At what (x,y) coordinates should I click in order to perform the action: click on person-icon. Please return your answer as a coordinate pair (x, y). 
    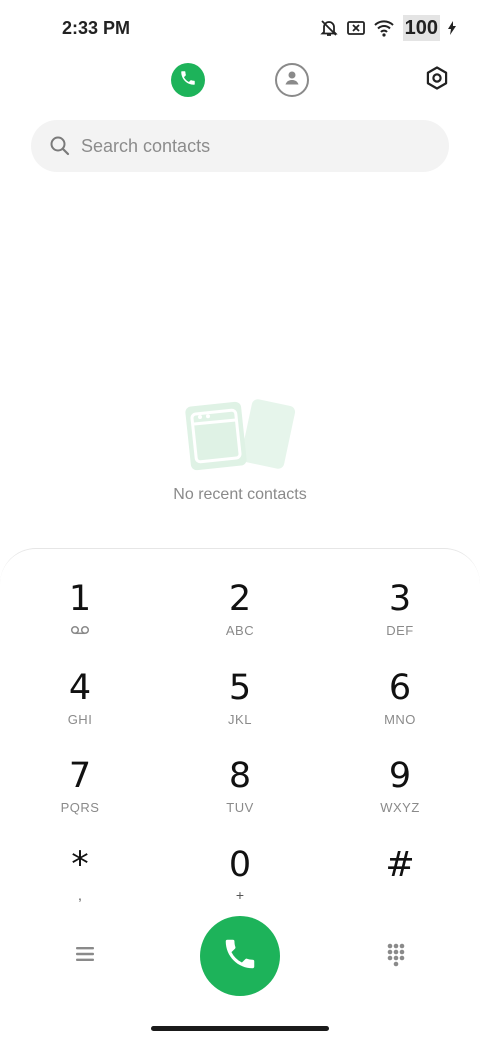
    Looking at the image, I should click on (292, 80).